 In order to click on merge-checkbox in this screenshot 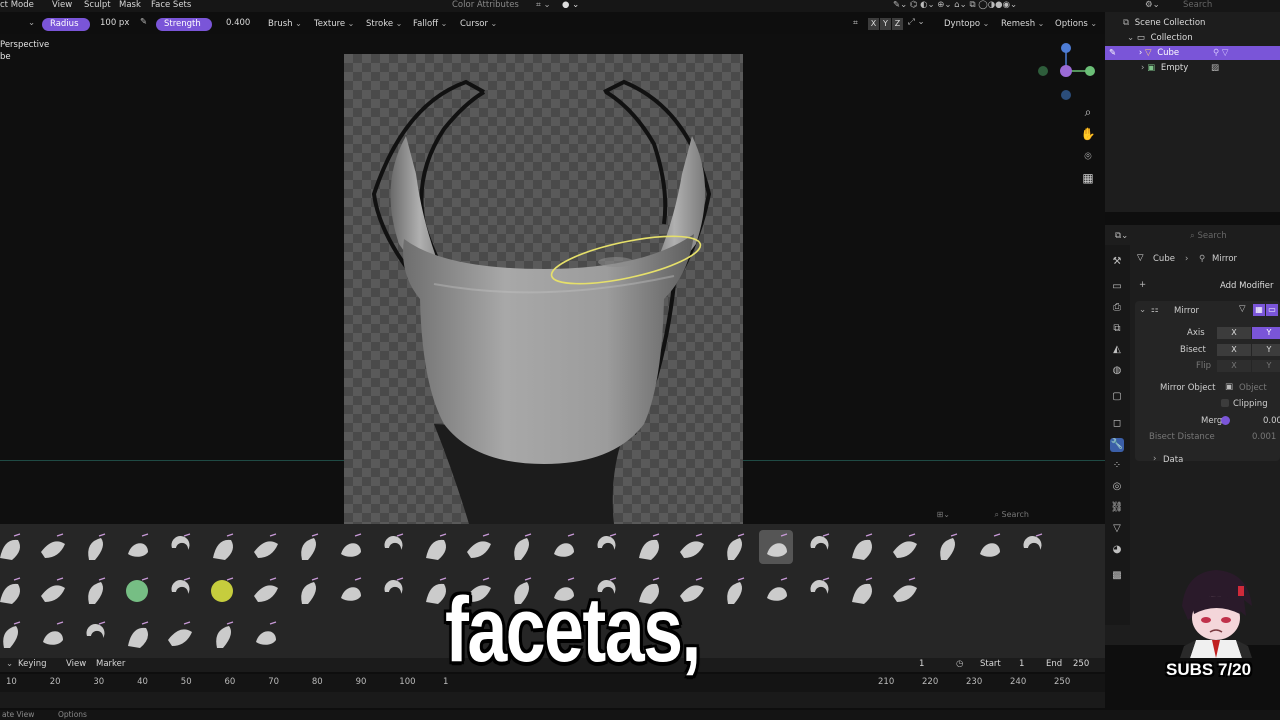, I will do `click(1225, 420)`.